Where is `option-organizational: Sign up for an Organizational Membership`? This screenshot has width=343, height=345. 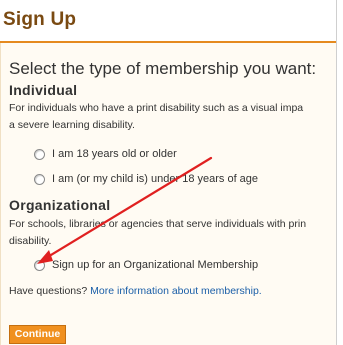
option-organizational: Sign up for an Organizational Membership is located at coordinates (146, 265).